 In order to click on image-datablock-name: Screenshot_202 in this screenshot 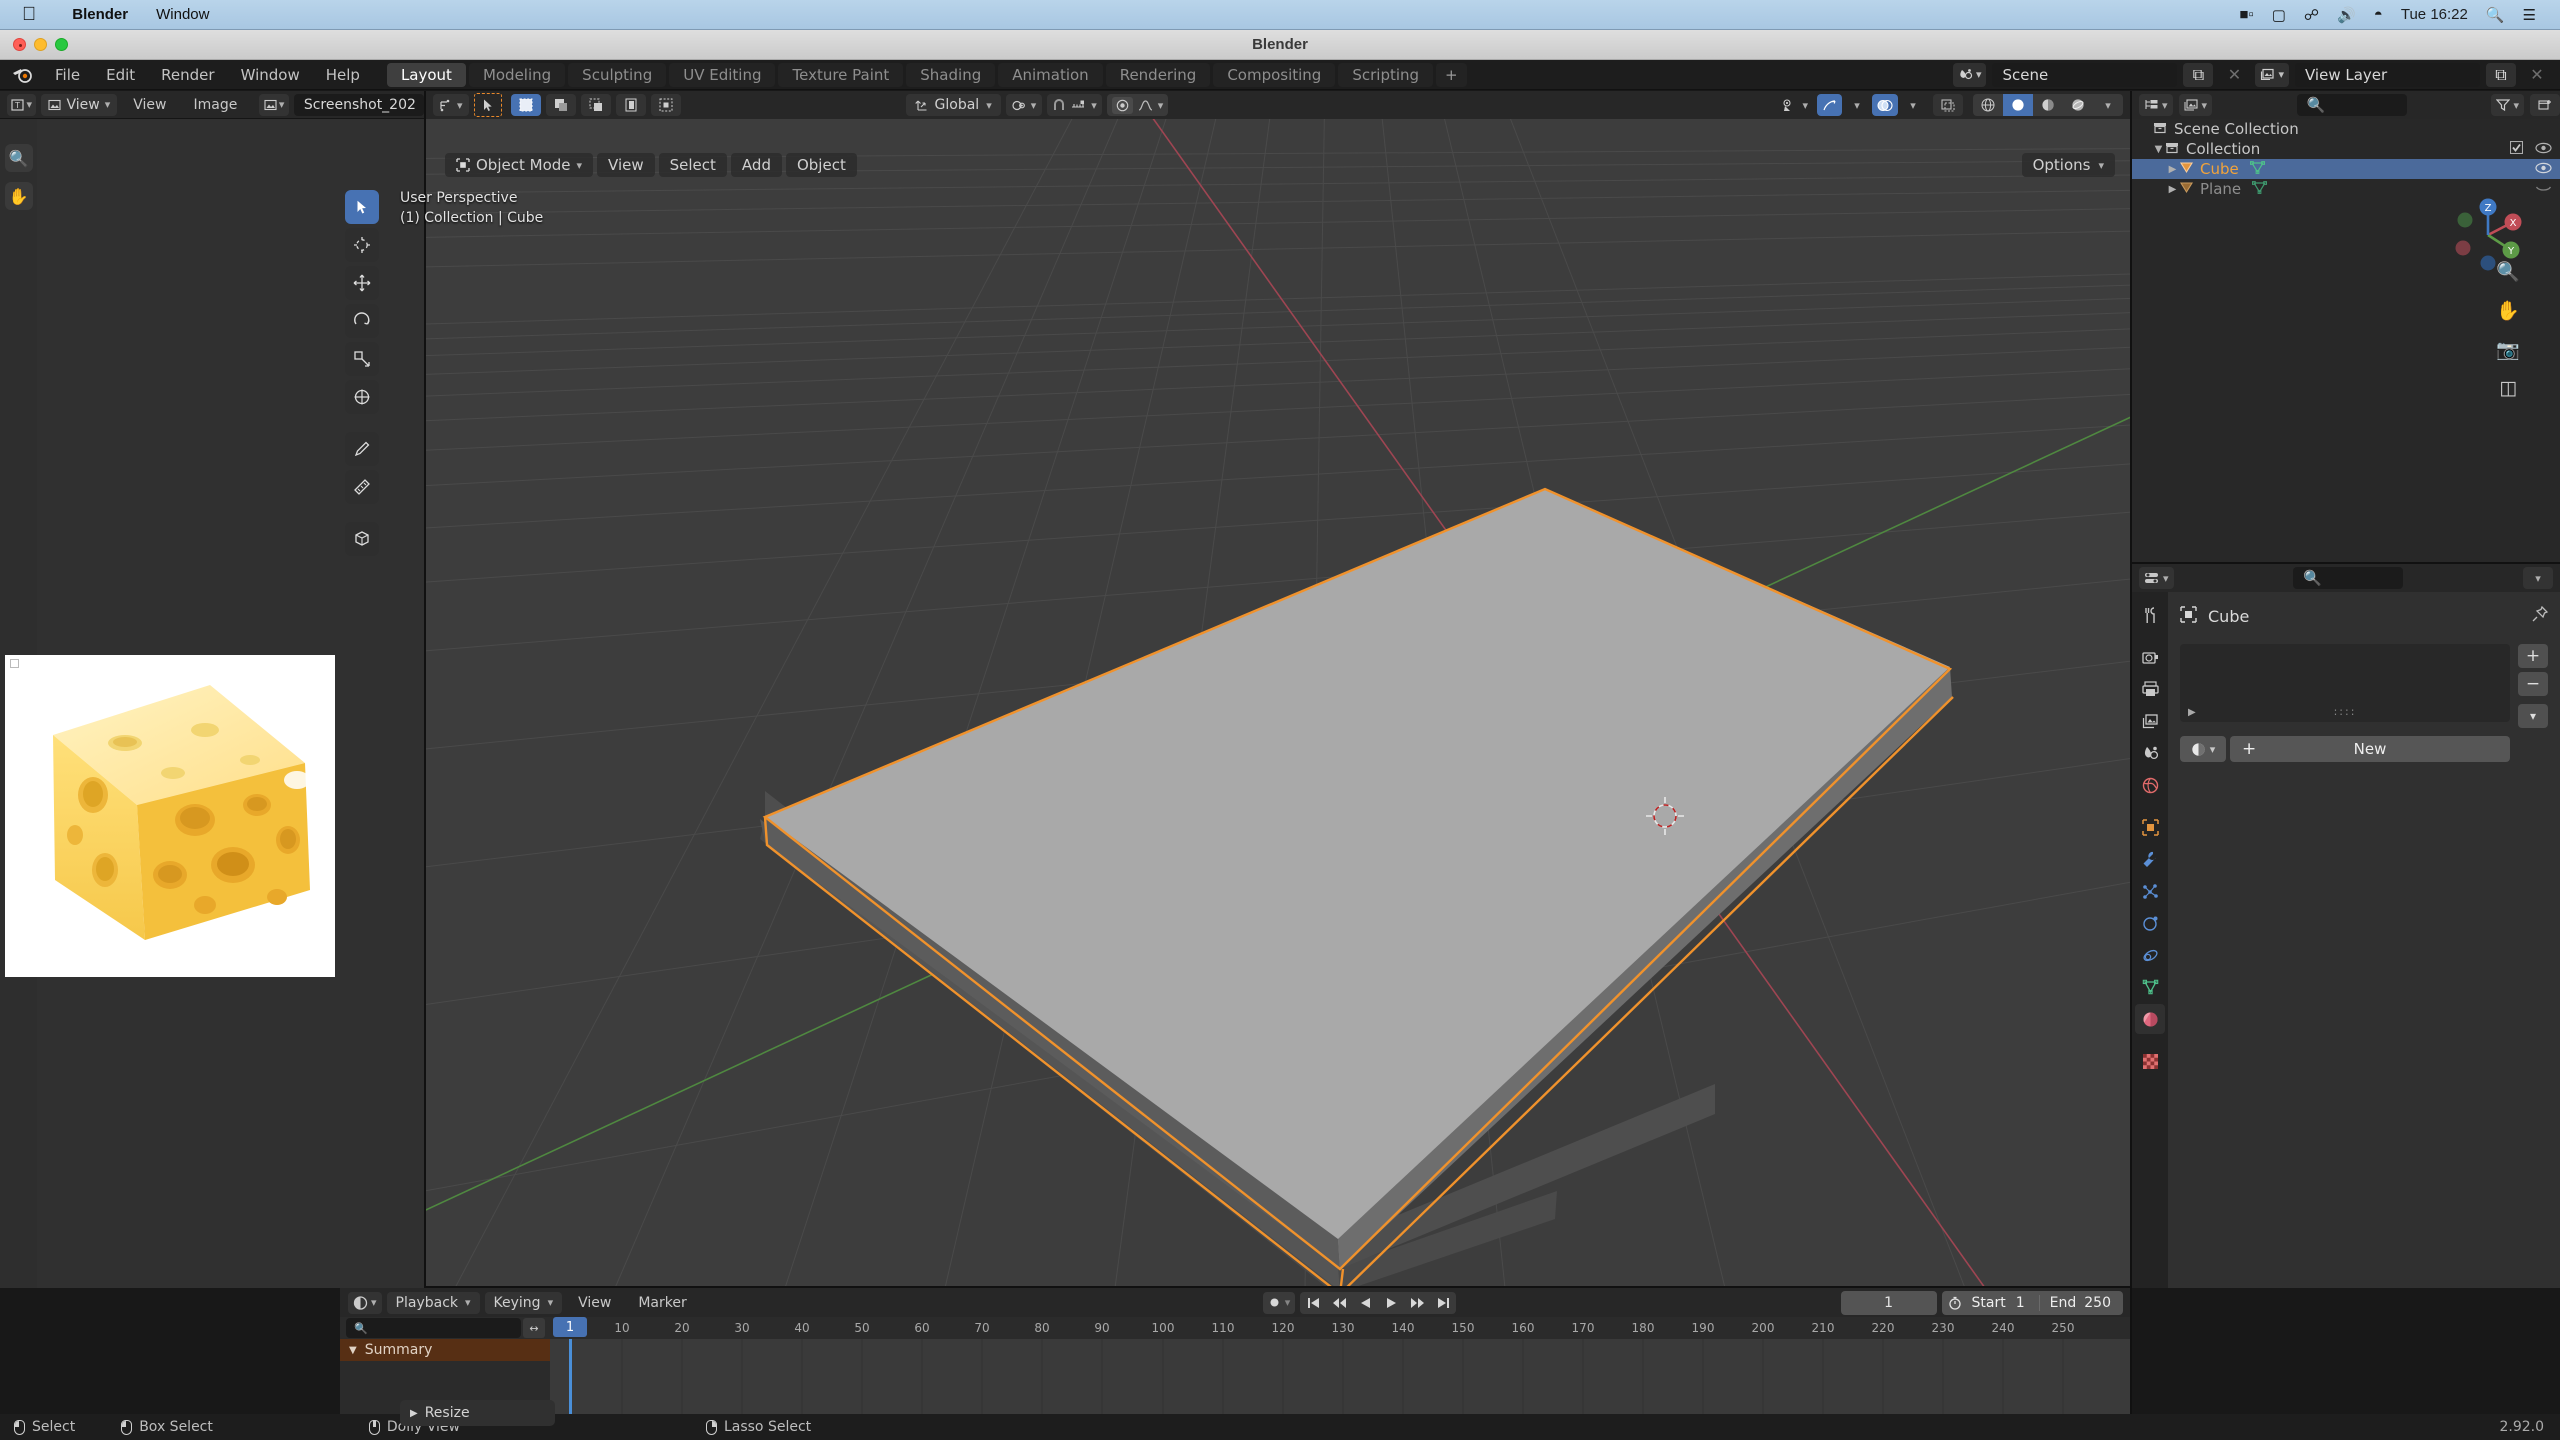, I will do `click(358, 104)`.